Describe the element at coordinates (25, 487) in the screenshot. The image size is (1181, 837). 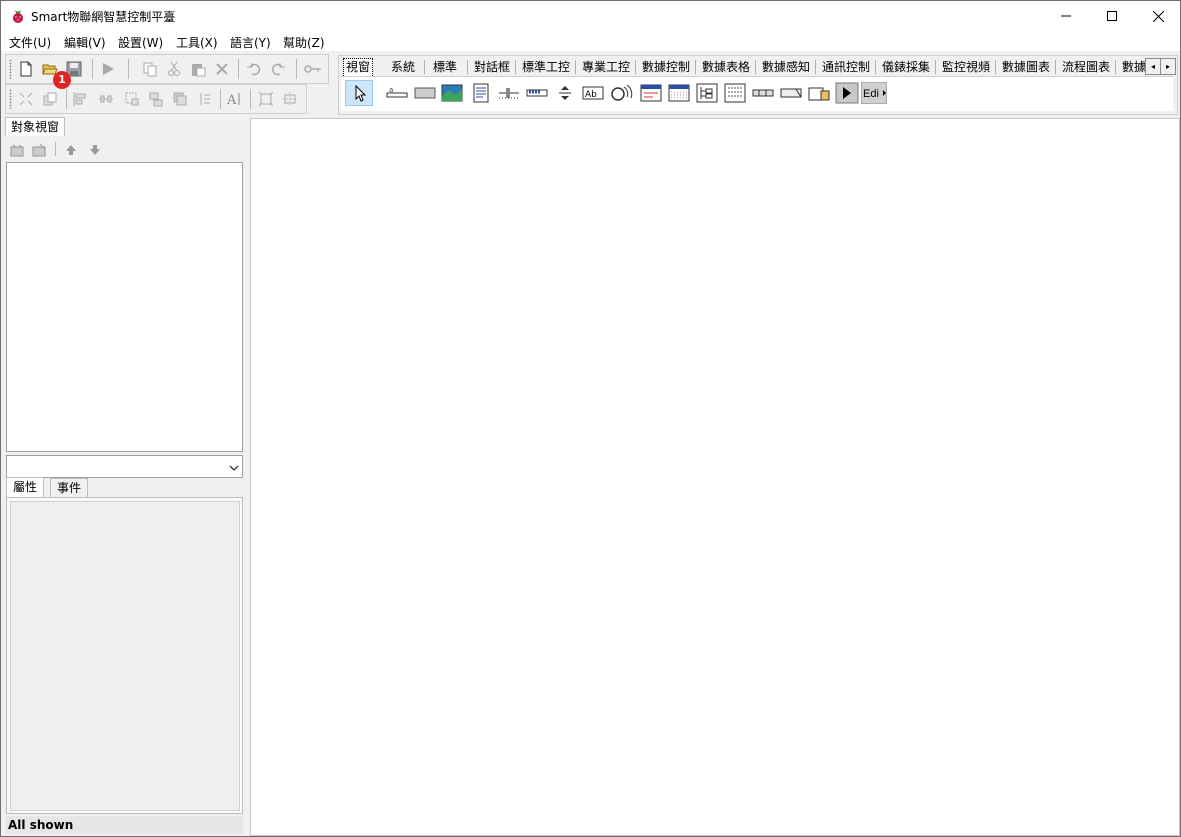
I see `tab-properties: 屬性` at that location.